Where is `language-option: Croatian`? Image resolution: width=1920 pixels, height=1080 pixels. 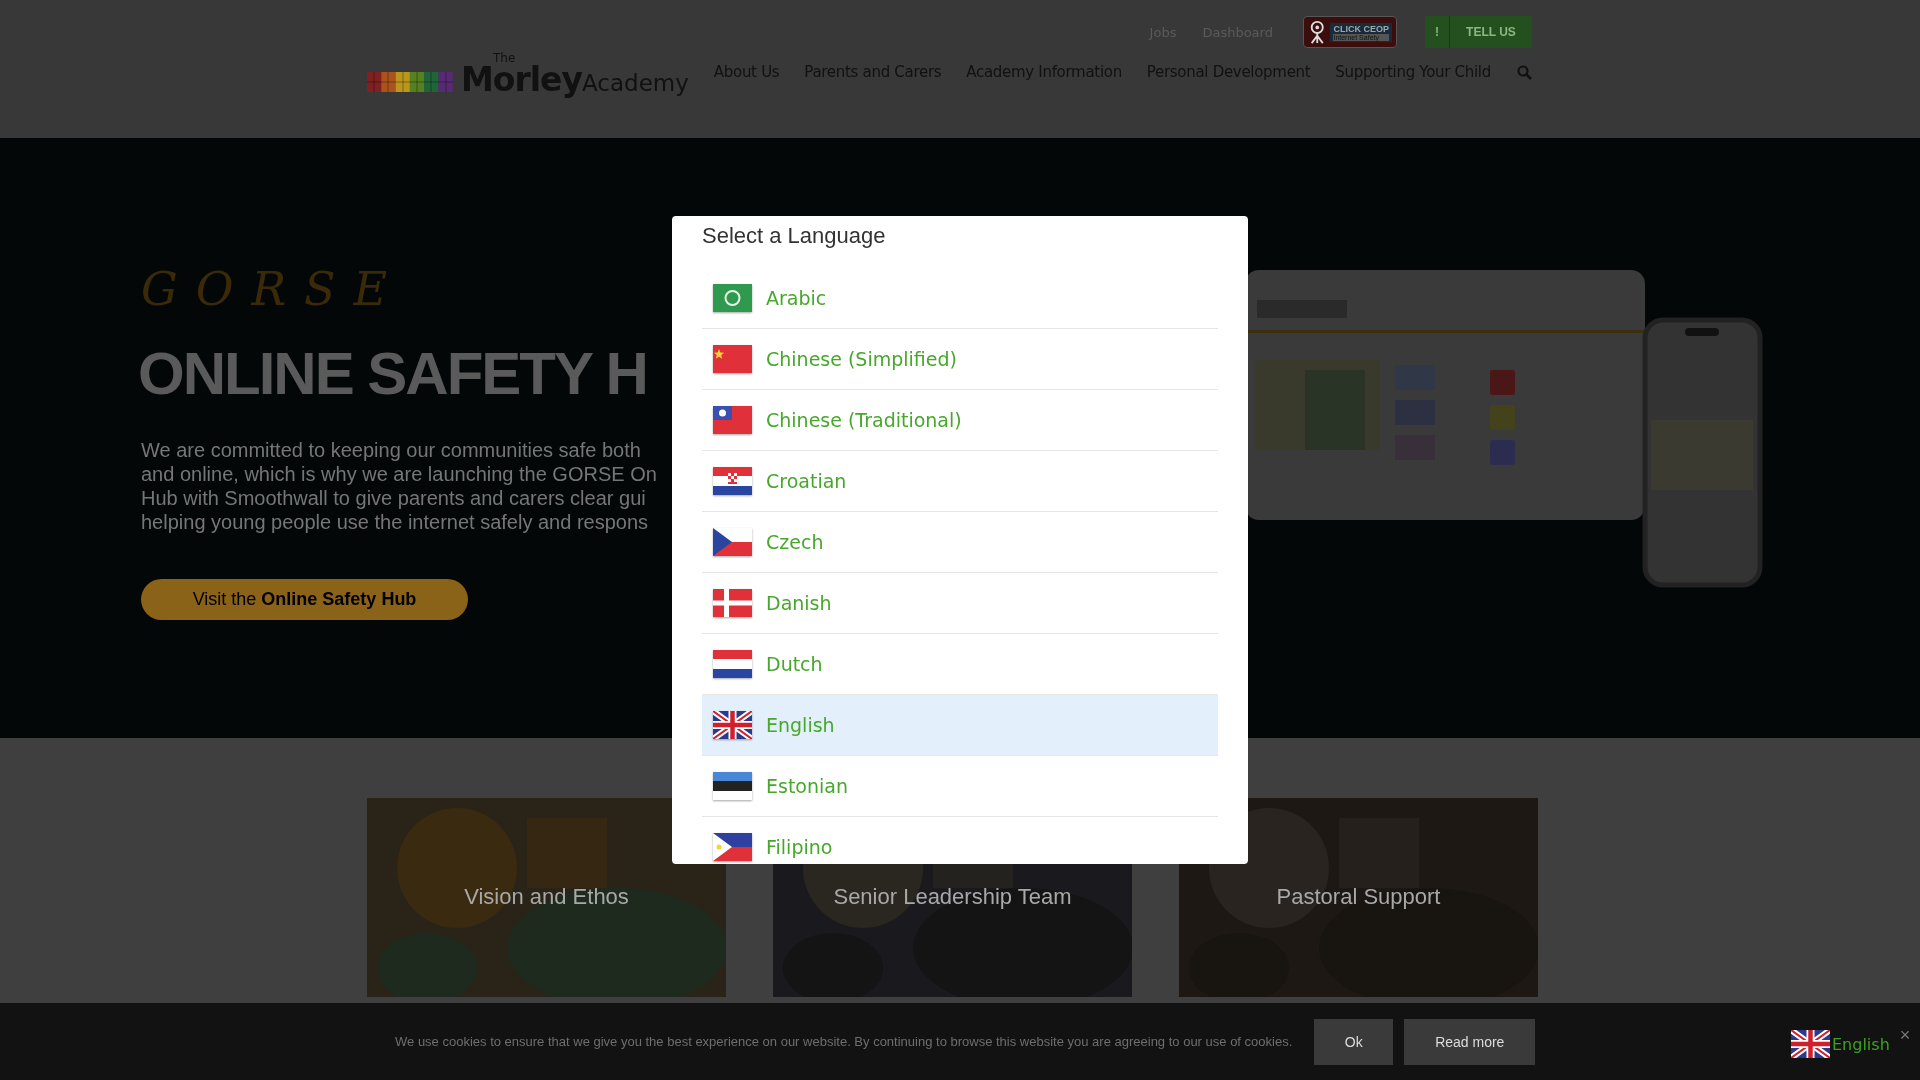 language-option: Croatian is located at coordinates (960, 481).